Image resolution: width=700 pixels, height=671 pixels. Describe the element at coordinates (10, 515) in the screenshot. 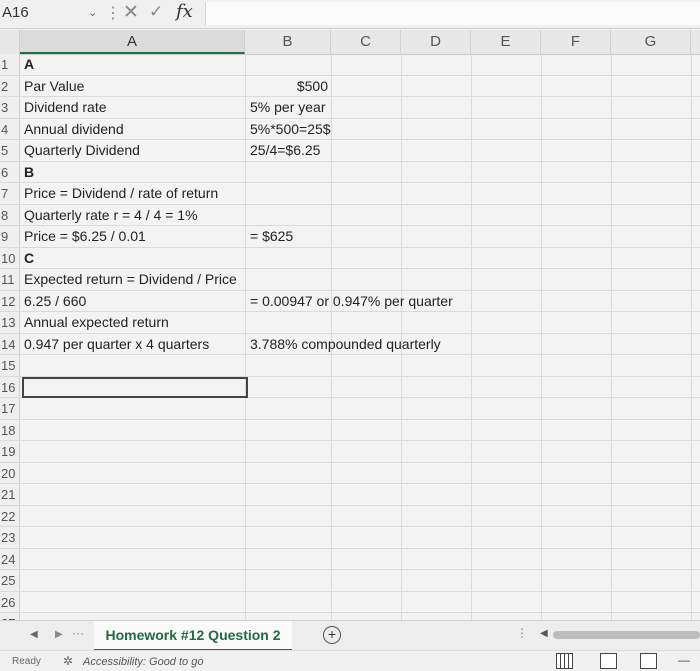

I see `row-header: 22` at that location.